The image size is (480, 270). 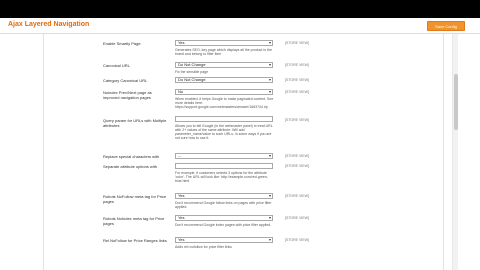 I want to click on save-config-button: Save Config, so click(x=446, y=26).